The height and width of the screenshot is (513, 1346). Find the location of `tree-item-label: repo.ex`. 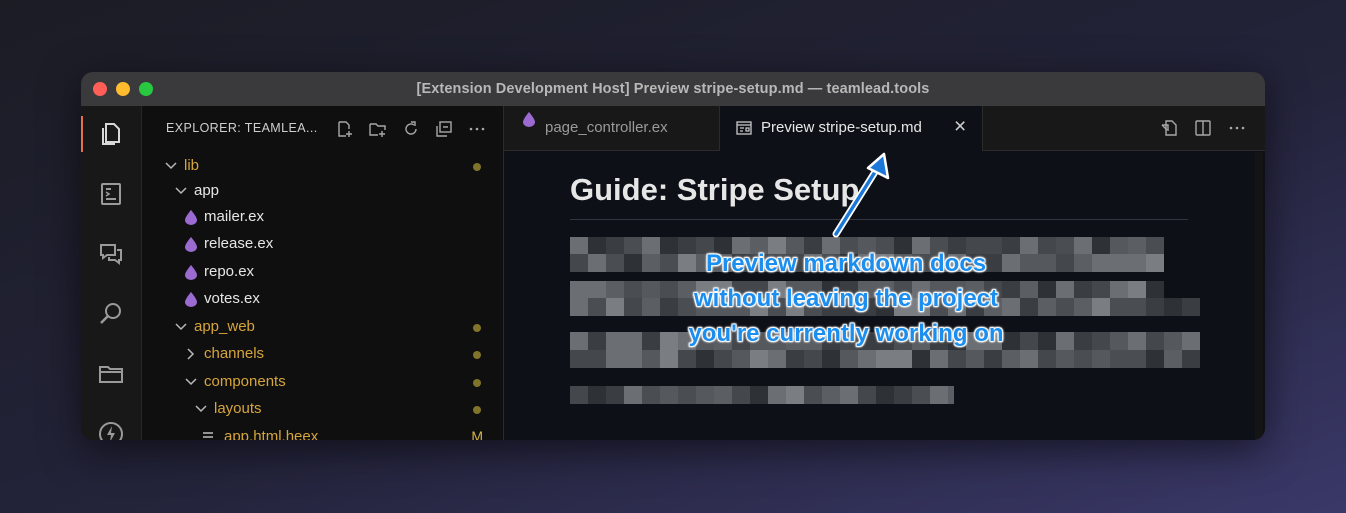

tree-item-label: repo.ex is located at coordinates (229, 271).